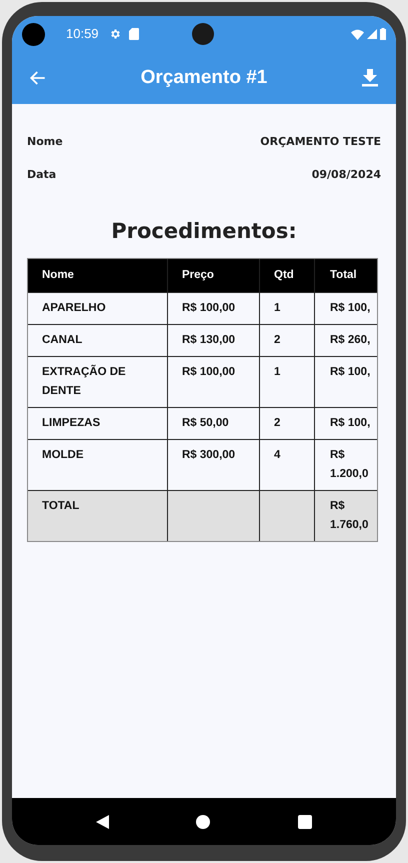 This screenshot has width=408, height=863. What do you see at coordinates (74, 308) in the screenshot?
I see `table-cell: APARELHO` at bounding box center [74, 308].